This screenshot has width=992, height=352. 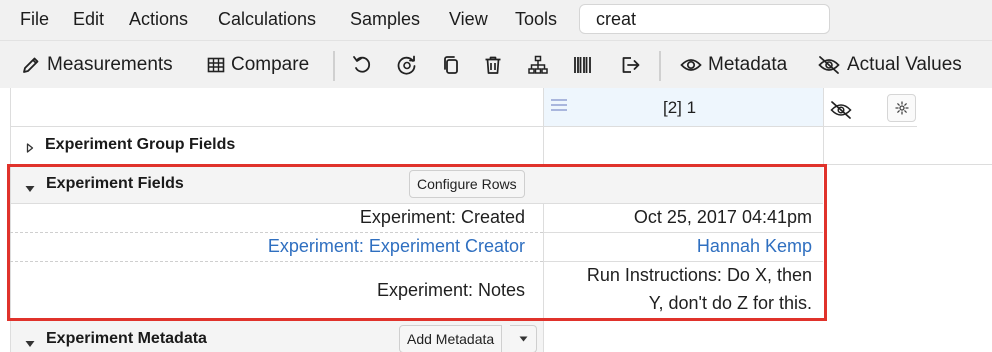 What do you see at coordinates (904, 64) in the screenshot?
I see `actual-values-label: Actual Values` at bounding box center [904, 64].